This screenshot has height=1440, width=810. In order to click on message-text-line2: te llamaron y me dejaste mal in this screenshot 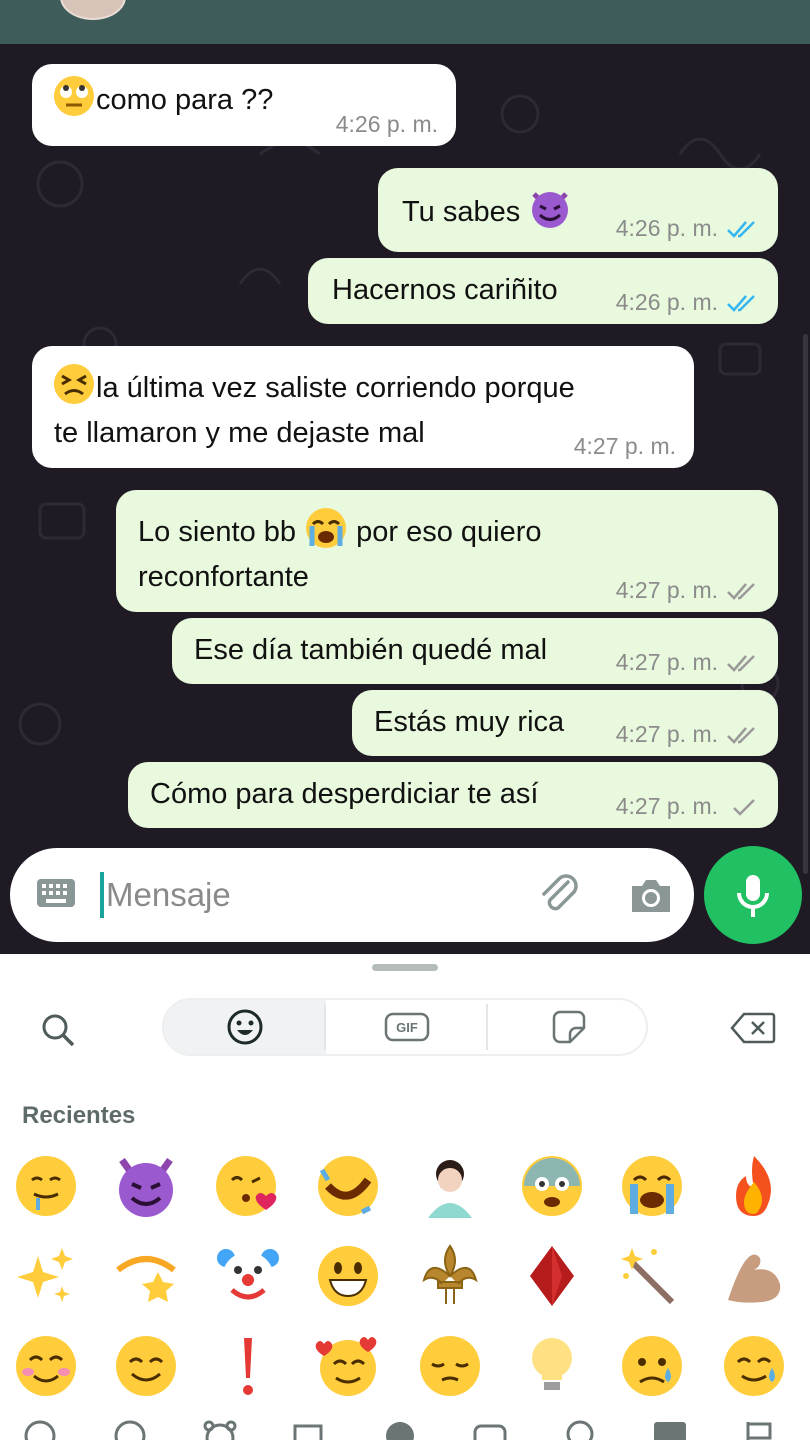, I will do `click(239, 433)`.